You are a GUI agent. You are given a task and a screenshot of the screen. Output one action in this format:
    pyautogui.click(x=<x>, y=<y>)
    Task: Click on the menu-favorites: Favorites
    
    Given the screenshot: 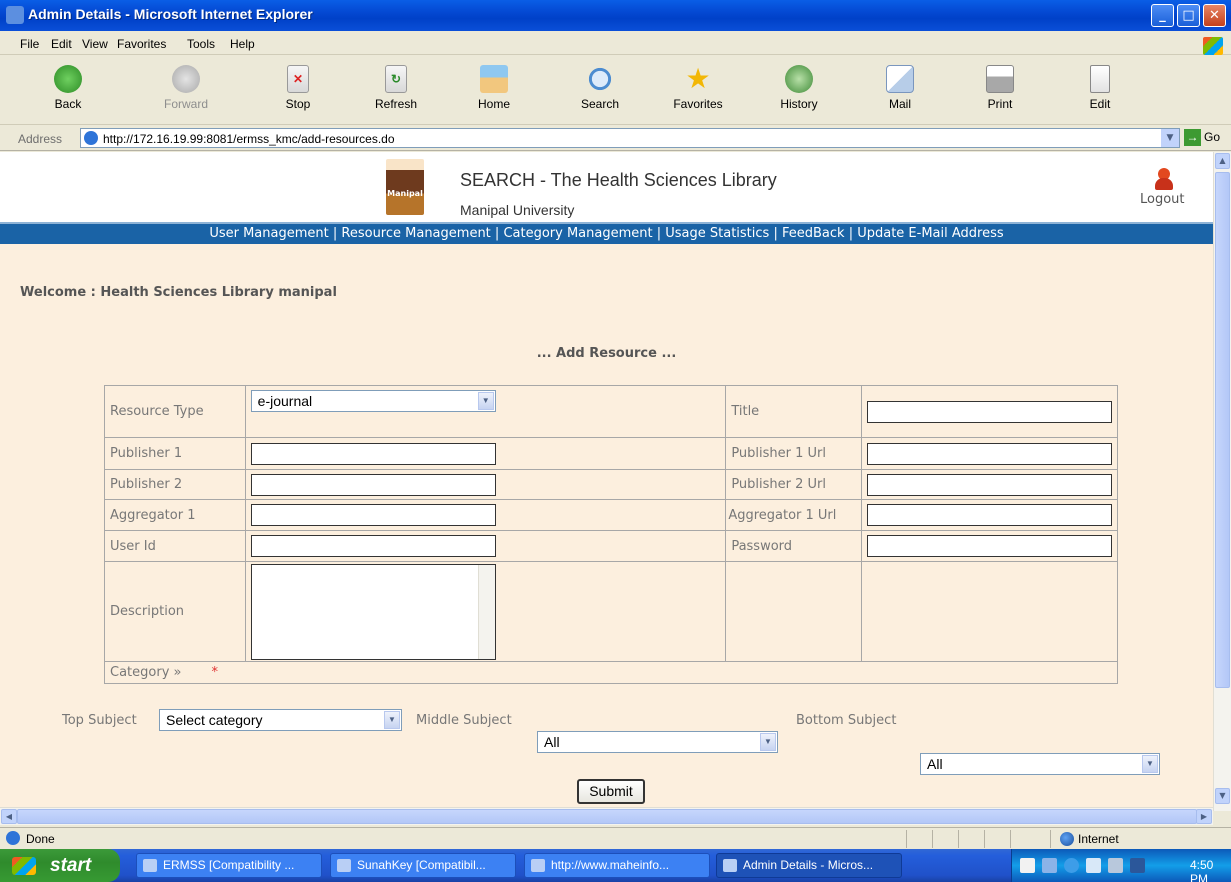 What is the action you would take?
    pyautogui.click(x=141, y=44)
    